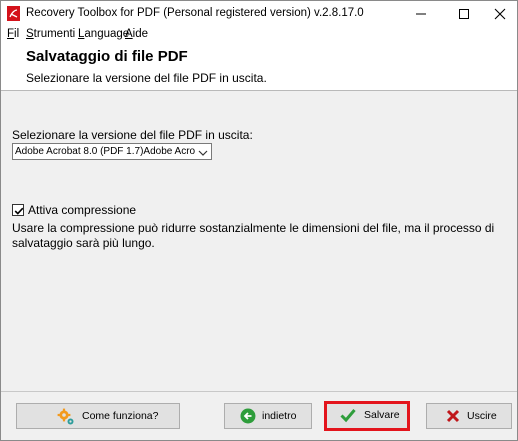 The image size is (518, 441). Describe the element at coordinates (13, 13) in the screenshot. I see `app-logo-icon` at that location.